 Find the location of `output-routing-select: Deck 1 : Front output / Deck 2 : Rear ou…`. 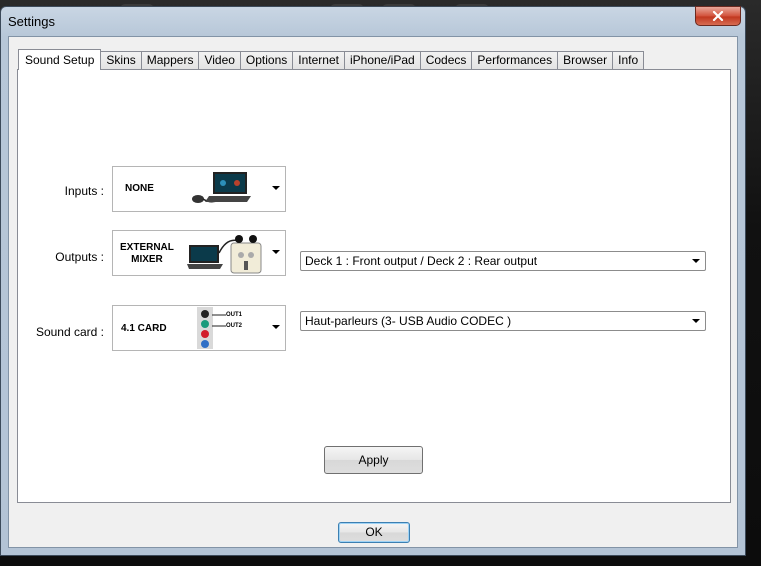

output-routing-select: Deck 1 : Front output / Deck 2 : Rear ou… is located at coordinates (503, 261).